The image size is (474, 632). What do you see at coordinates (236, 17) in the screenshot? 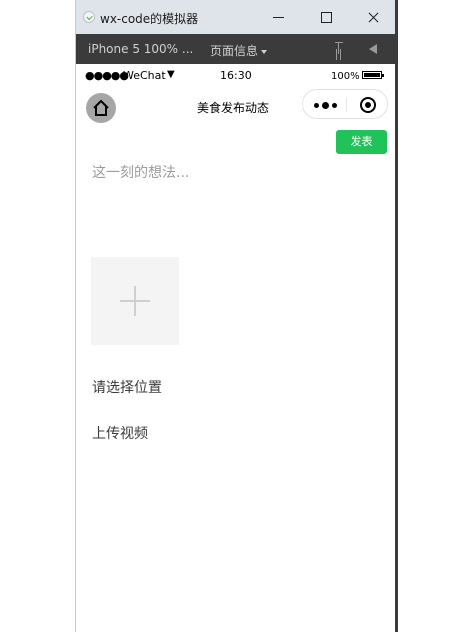
I see `window-titlebar: wx-code的模拟器` at bounding box center [236, 17].